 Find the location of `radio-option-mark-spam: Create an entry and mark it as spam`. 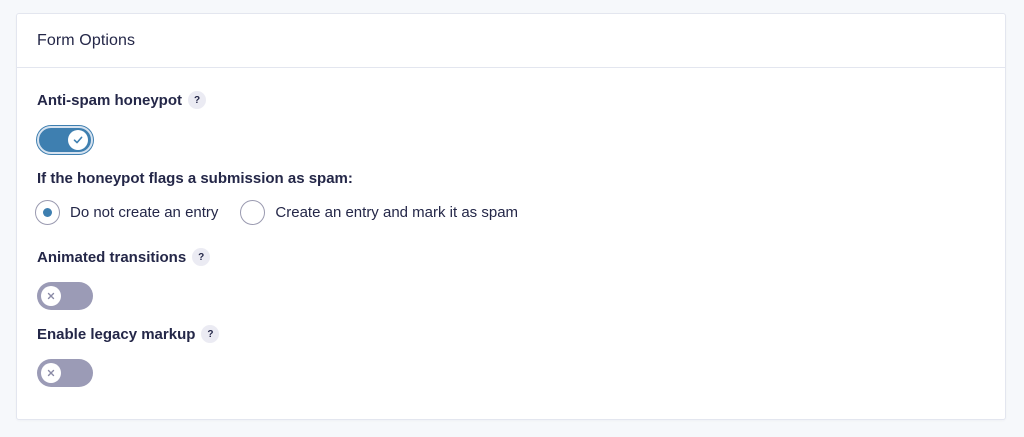

radio-option-mark-spam: Create an entry and mark it as spam is located at coordinates (379, 212).